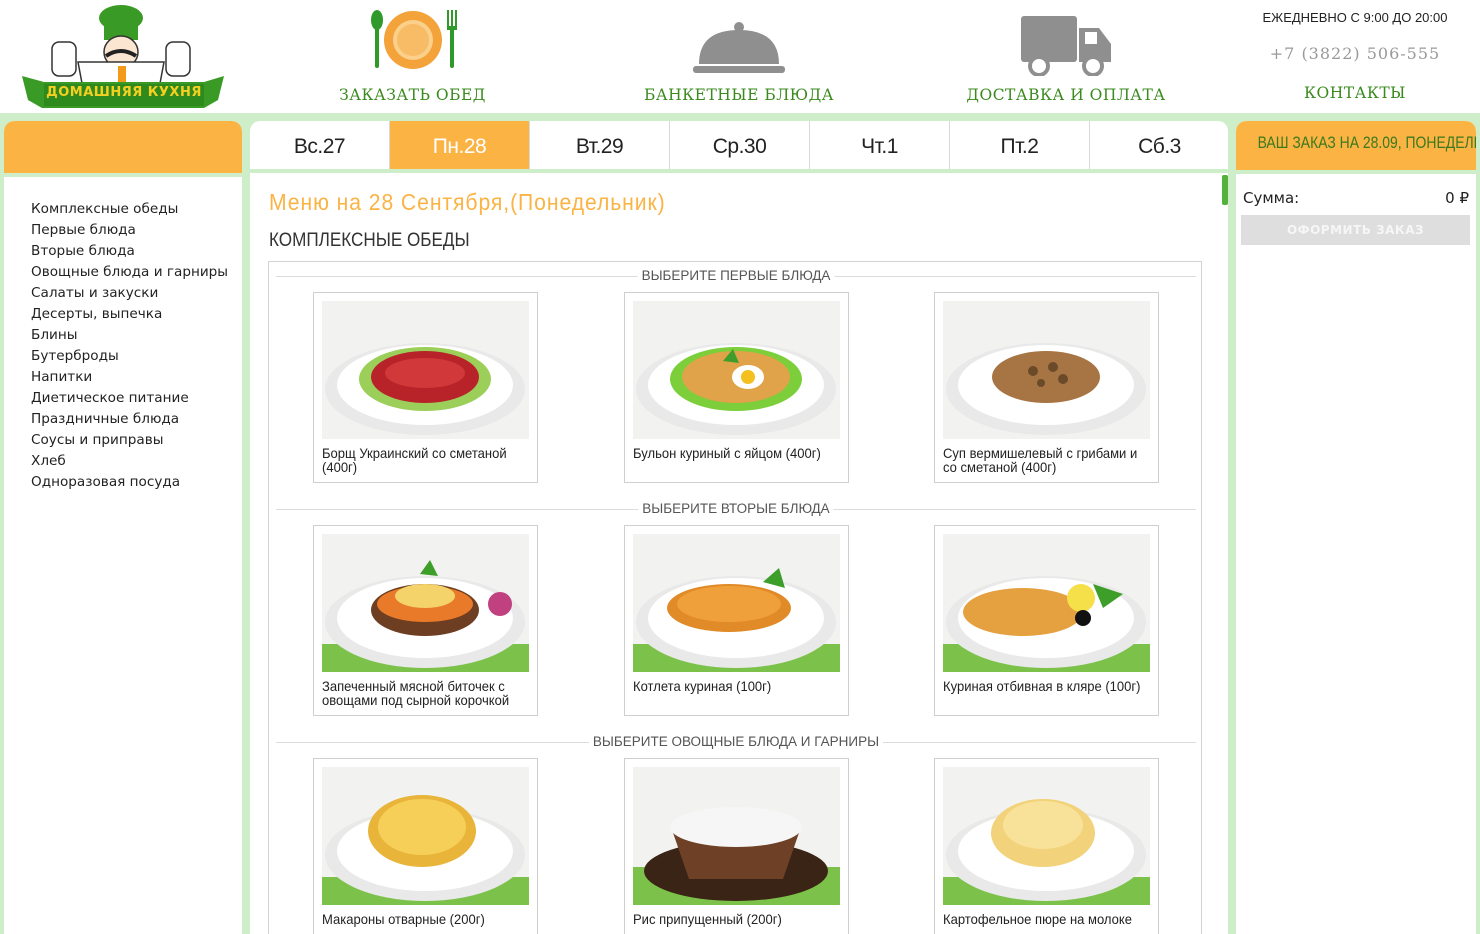 This screenshot has width=1480, height=934. What do you see at coordinates (424, 919) in the screenshot?
I see `dish-name: Макароны отварные (200г)` at bounding box center [424, 919].